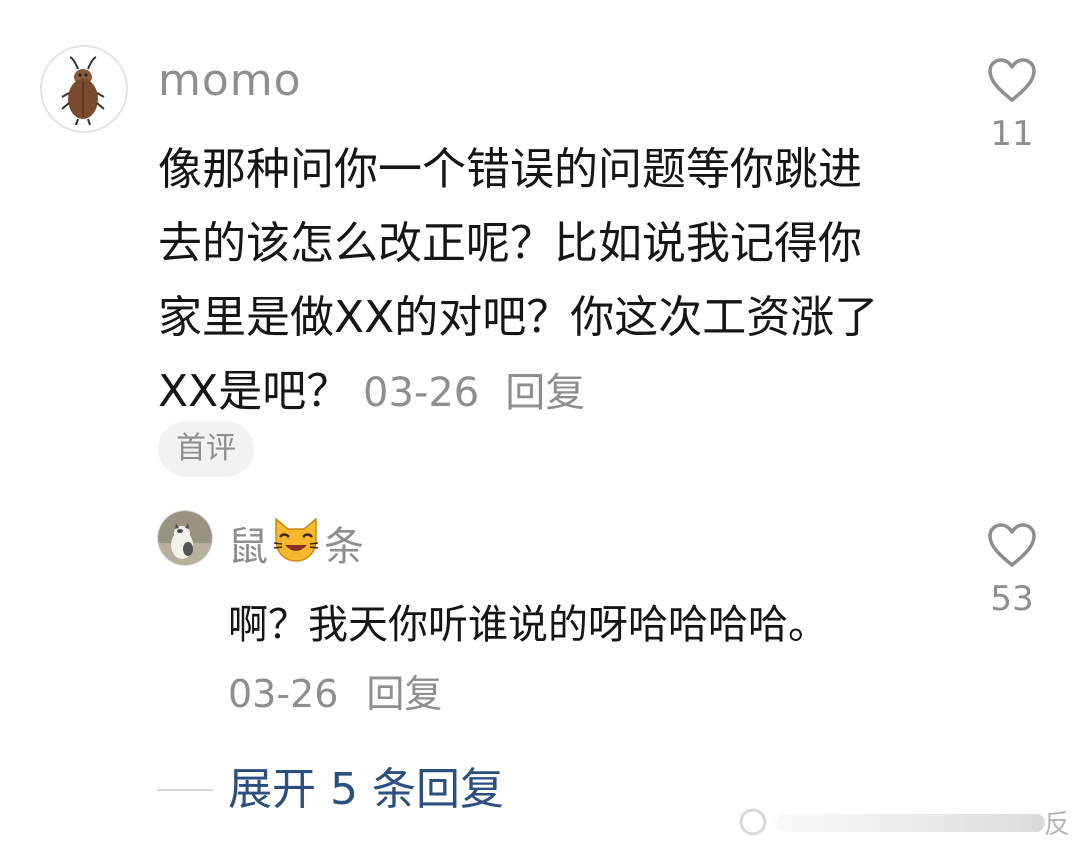 This screenshot has width=1080, height=845. Describe the element at coordinates (545, 393) in the screenshot. I see `comment-reply-button: 回复` at that location.